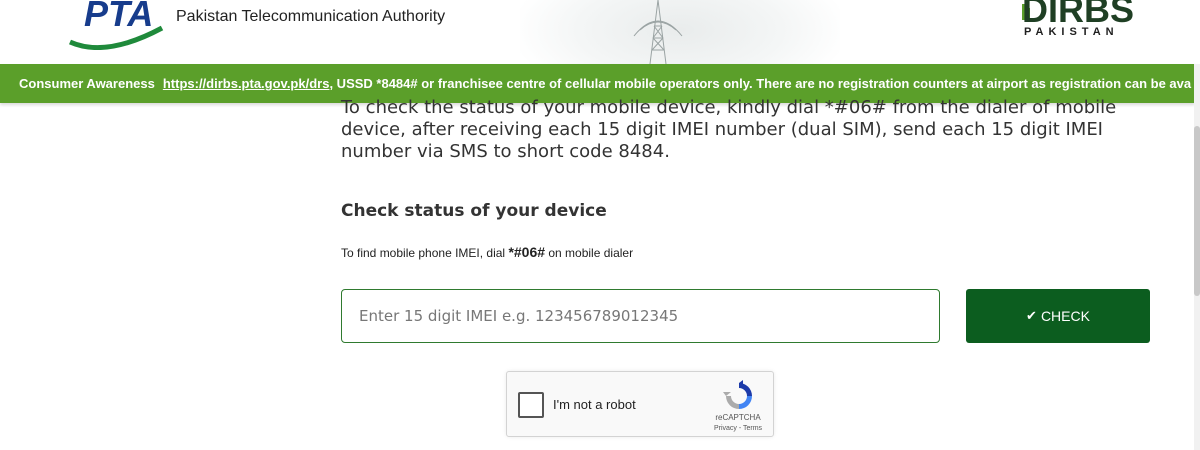 Image resolution: width=1200 pixels, height=450 pixels. What do you see at coordinates (594, 404) in the screenshot?
I see `recaptcha-label: I'm not a robot` at bounding box center [594, 404].